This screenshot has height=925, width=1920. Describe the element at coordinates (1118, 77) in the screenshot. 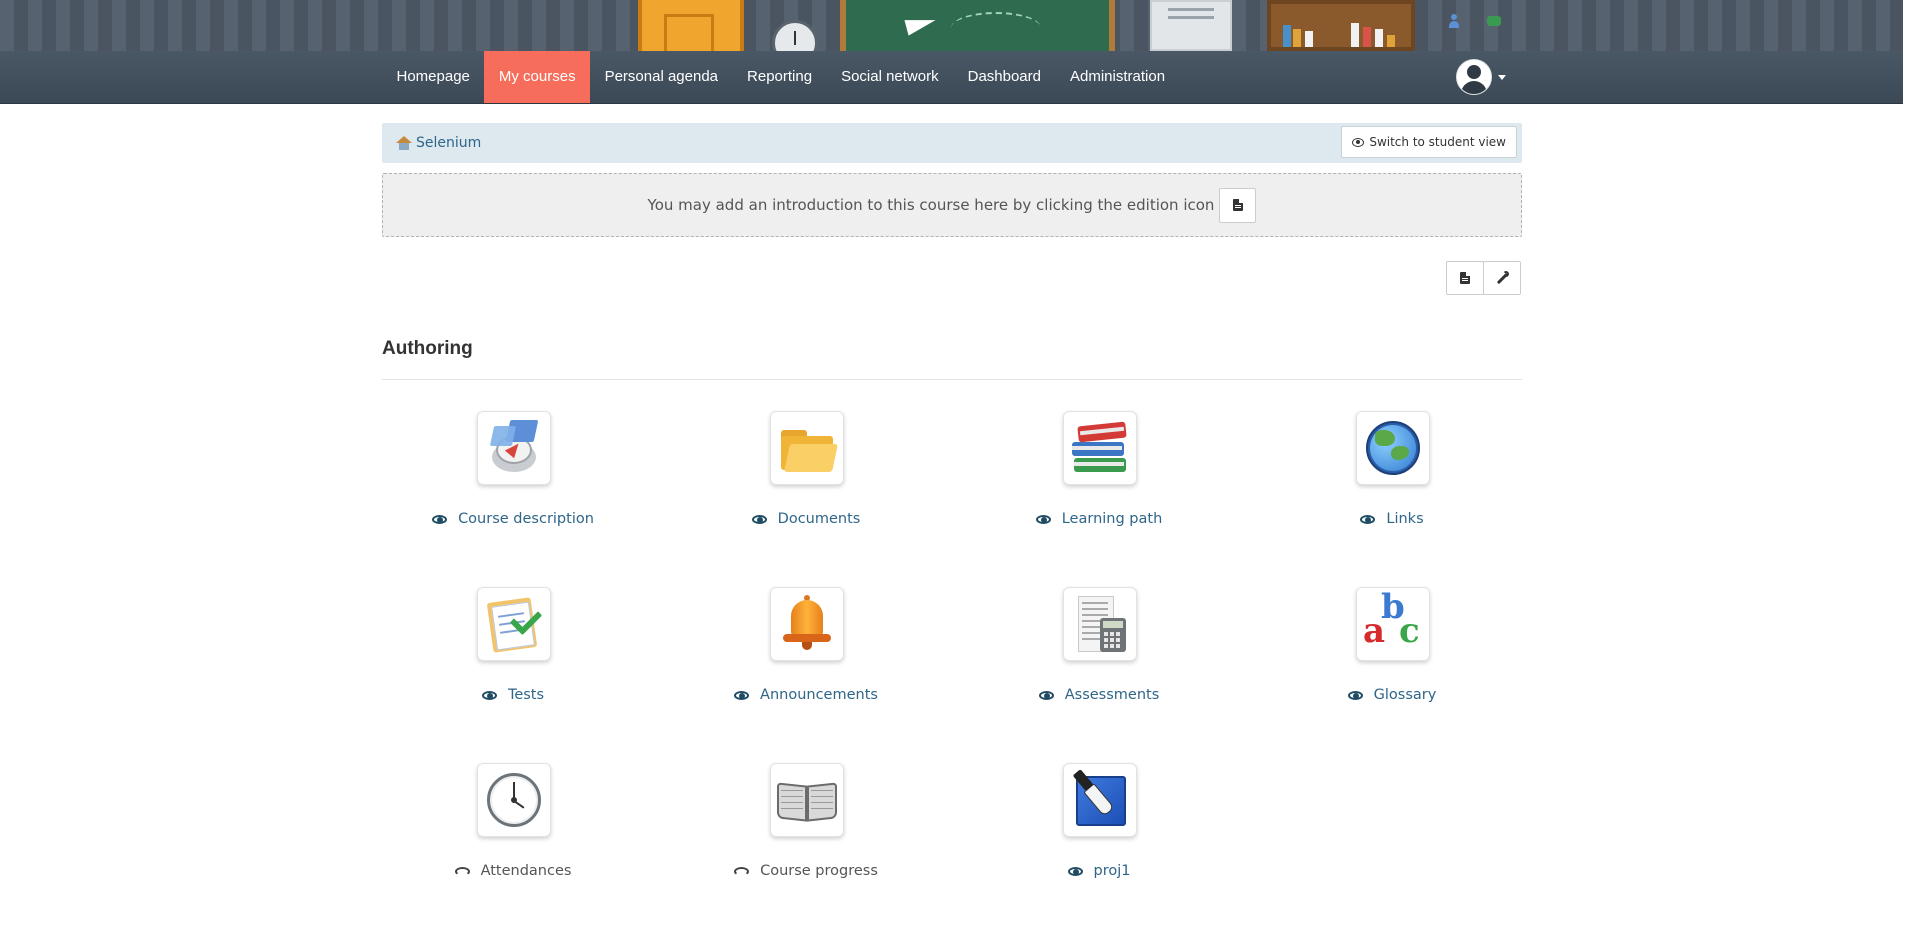

I see `nav-item-administration: Administration` at that location.